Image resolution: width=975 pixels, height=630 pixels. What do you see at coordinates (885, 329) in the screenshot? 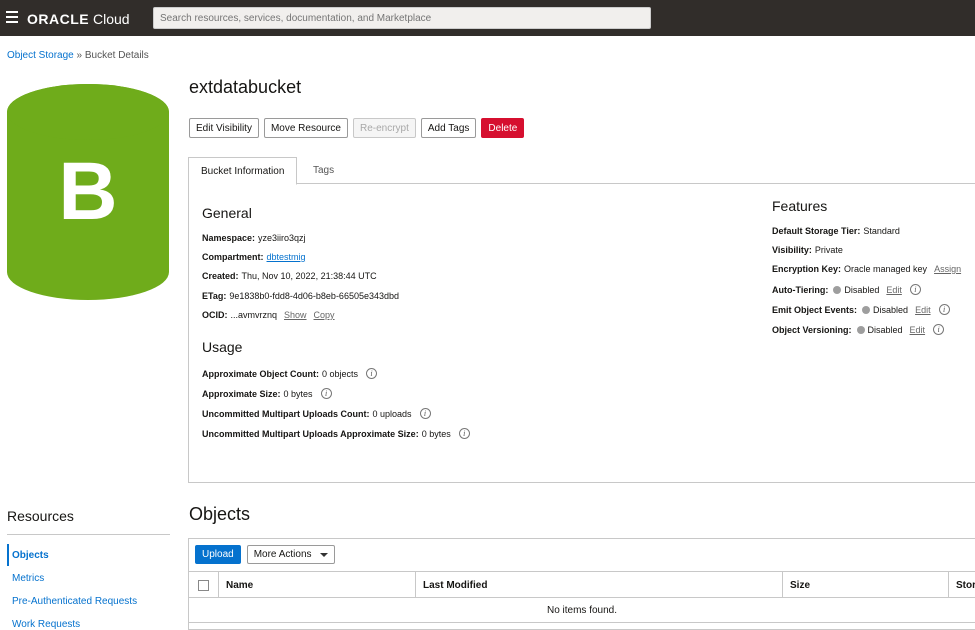
I see `versioning-value: Disabled` at bounding box center [885, 329].